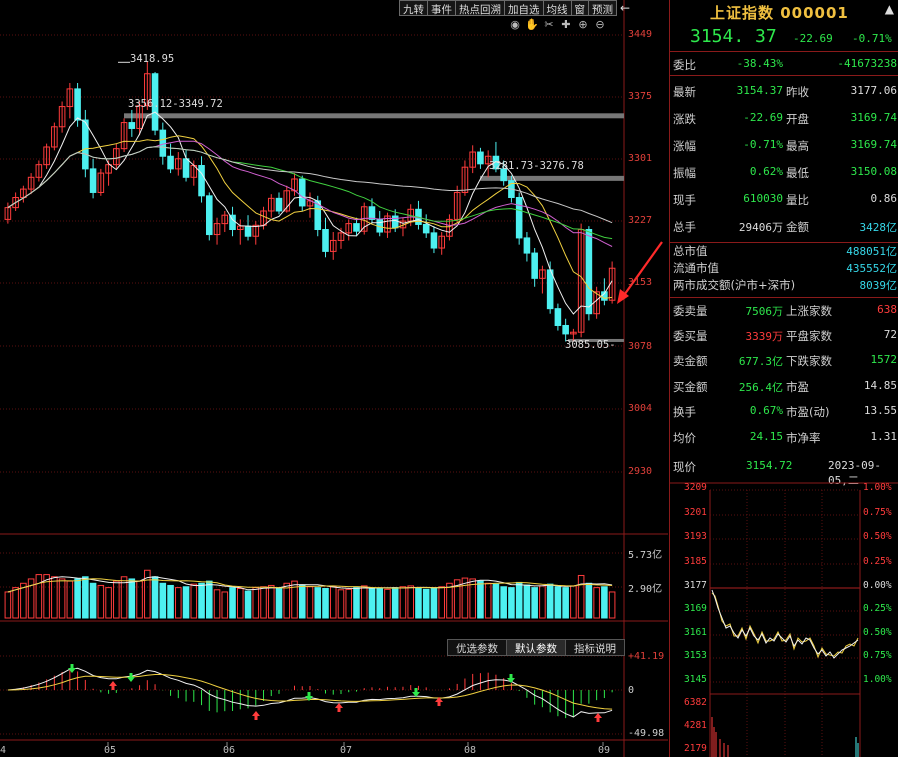 This screenshot has width=898, height=757. I want to click on stat-label: 卖金额, so click(690, 361).